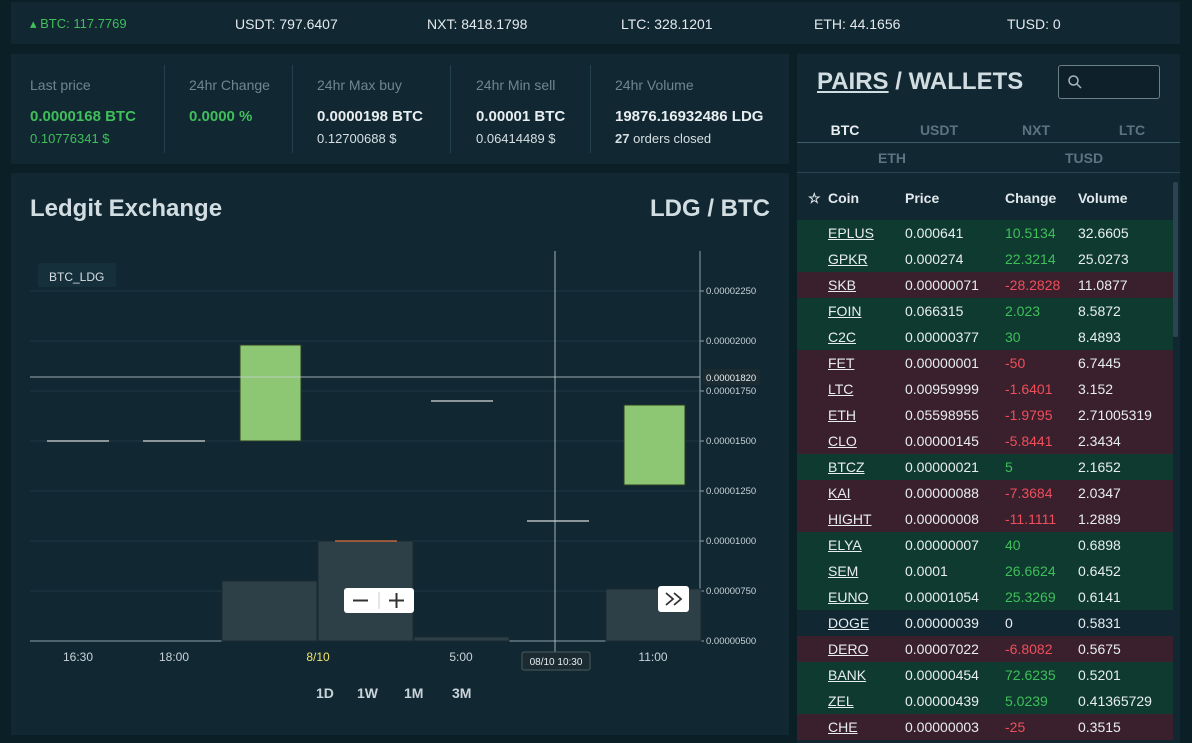 This screenshot has width=1192, height=743. What do you see at coordinates (1034, 24) in the screenshot?
I see `ticker-tusd: TUSD: 0` at bounding box center [1034, 24].